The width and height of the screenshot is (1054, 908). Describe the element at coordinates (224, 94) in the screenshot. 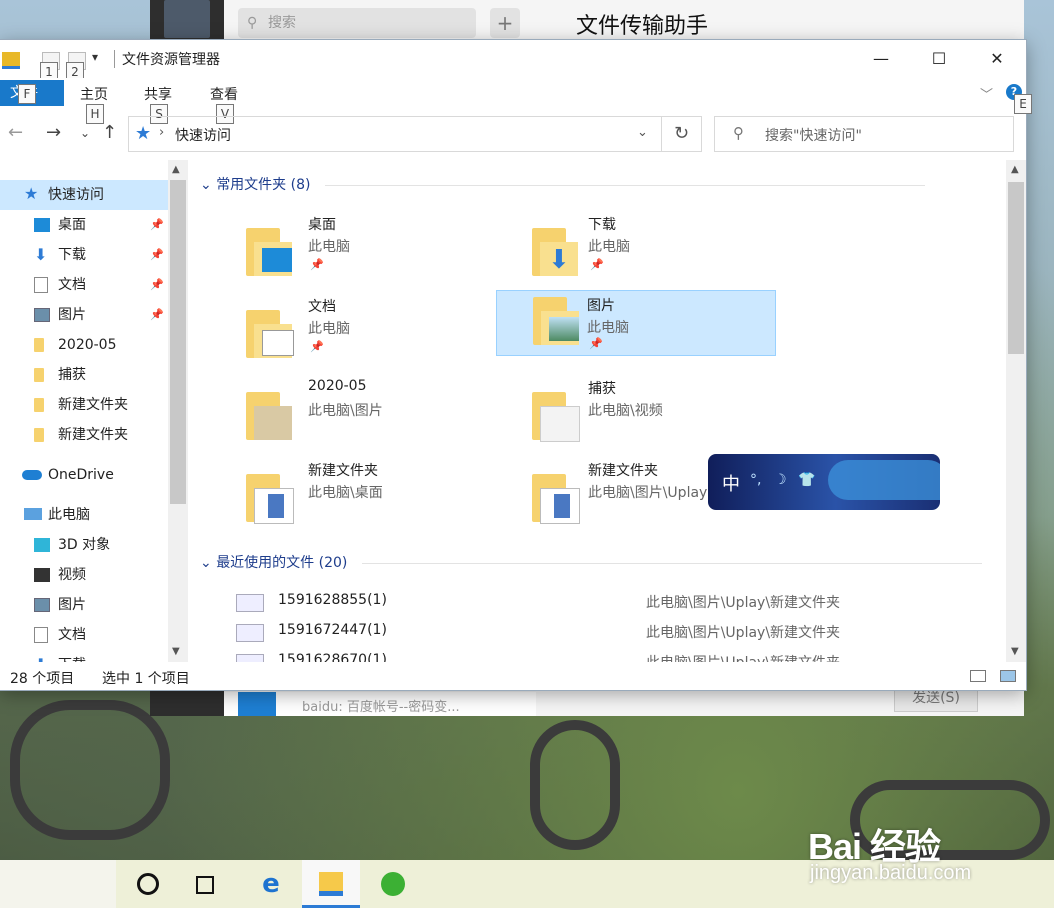

I see `tab-view: 查看` at that location.